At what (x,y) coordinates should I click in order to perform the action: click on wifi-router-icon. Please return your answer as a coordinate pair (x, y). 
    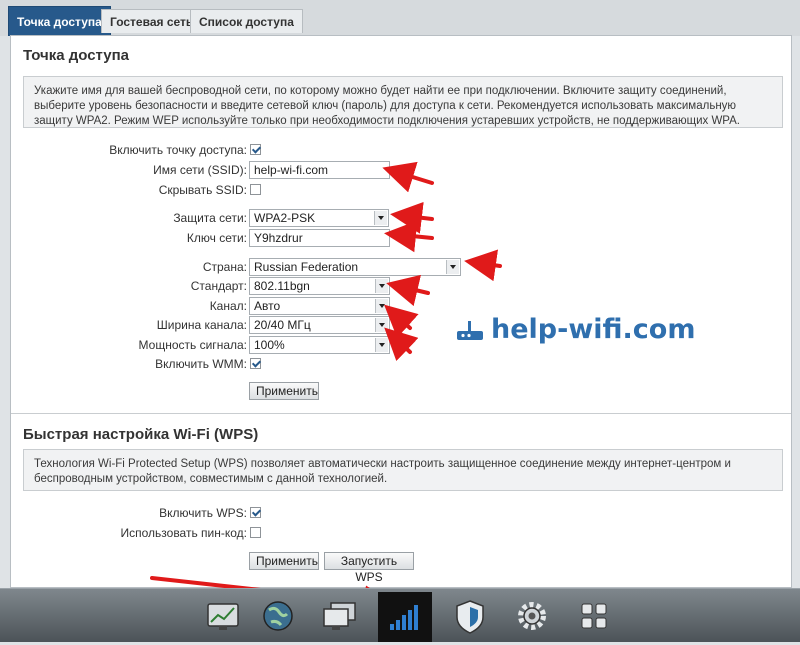
    Looking at the image, I should click on (470, 330).